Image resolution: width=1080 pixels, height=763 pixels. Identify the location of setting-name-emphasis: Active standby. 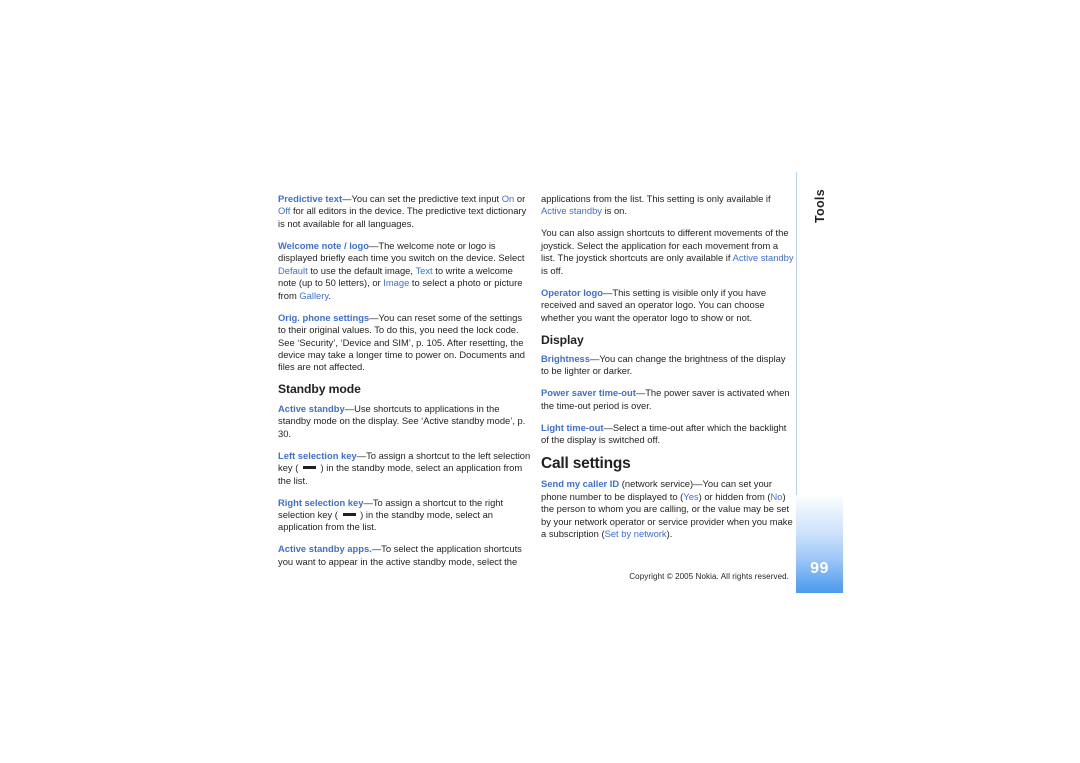
(311, 408).